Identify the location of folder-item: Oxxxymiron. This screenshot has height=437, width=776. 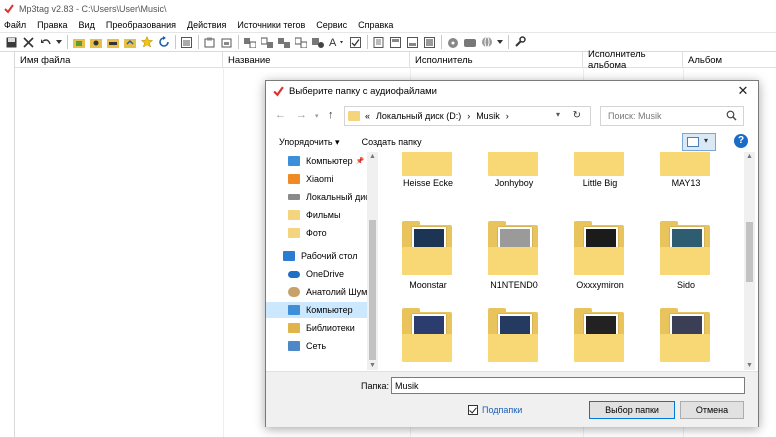
(600, 261).